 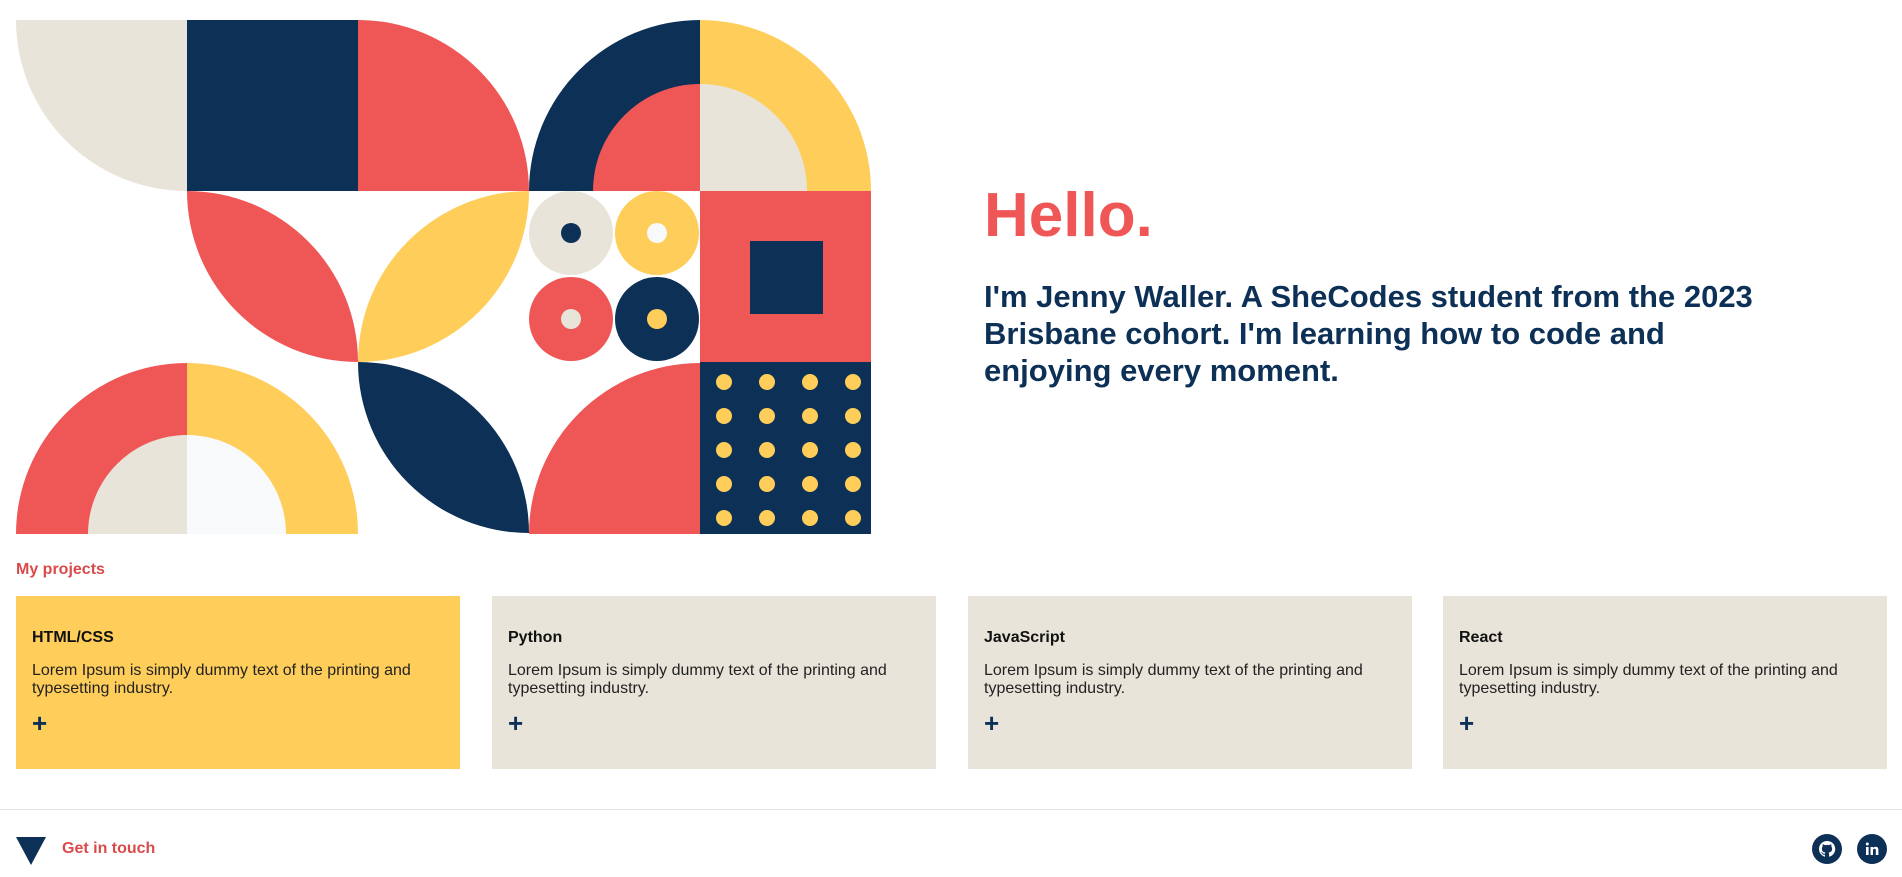 I want to click on art-navy-square, so click(x=272, y=105).